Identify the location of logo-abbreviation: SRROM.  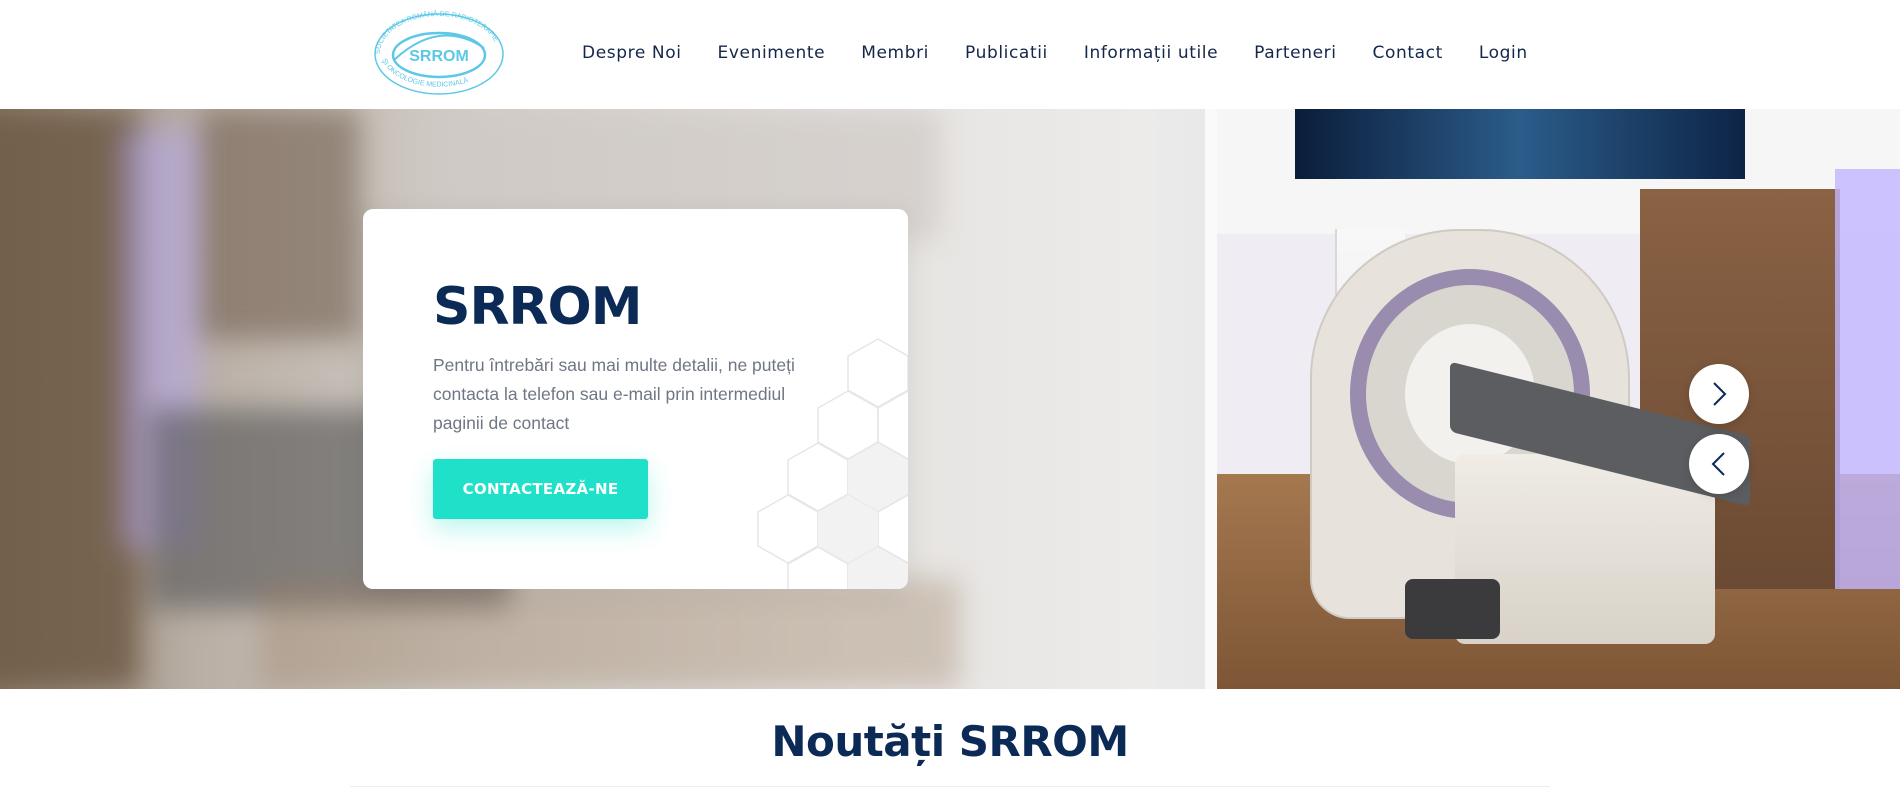
(439, 56).